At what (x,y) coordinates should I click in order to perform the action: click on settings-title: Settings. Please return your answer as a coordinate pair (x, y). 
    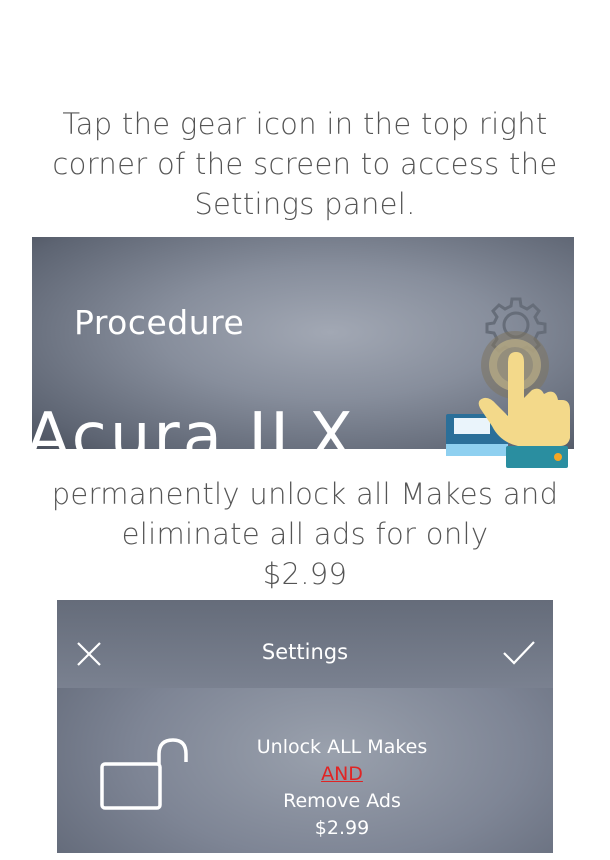
    Looking at the image, I should click on (305, 652).